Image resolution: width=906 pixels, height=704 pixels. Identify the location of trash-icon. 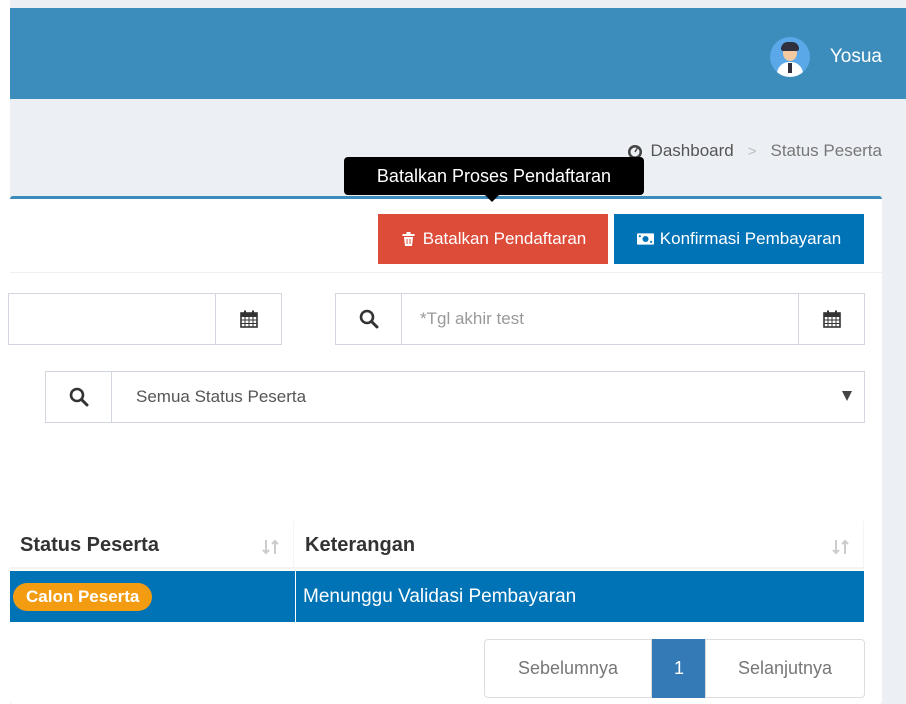
(408, 239).